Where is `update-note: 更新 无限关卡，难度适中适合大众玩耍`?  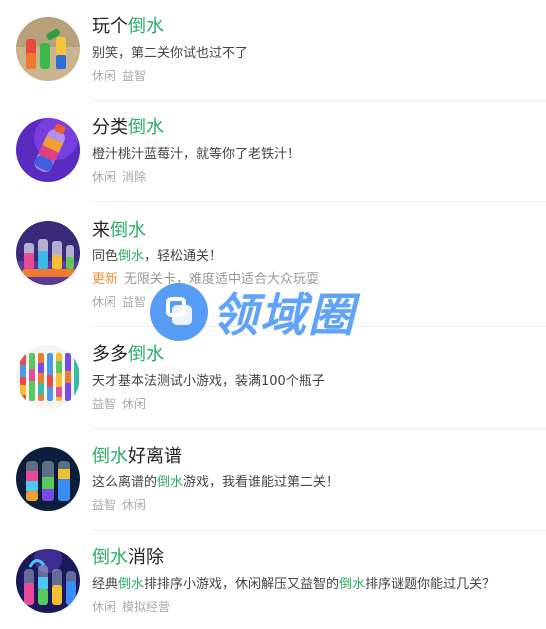
update-note: 更新 无限关卡，难度适中适合大众玩耍 is located at coordinates (205, 280).